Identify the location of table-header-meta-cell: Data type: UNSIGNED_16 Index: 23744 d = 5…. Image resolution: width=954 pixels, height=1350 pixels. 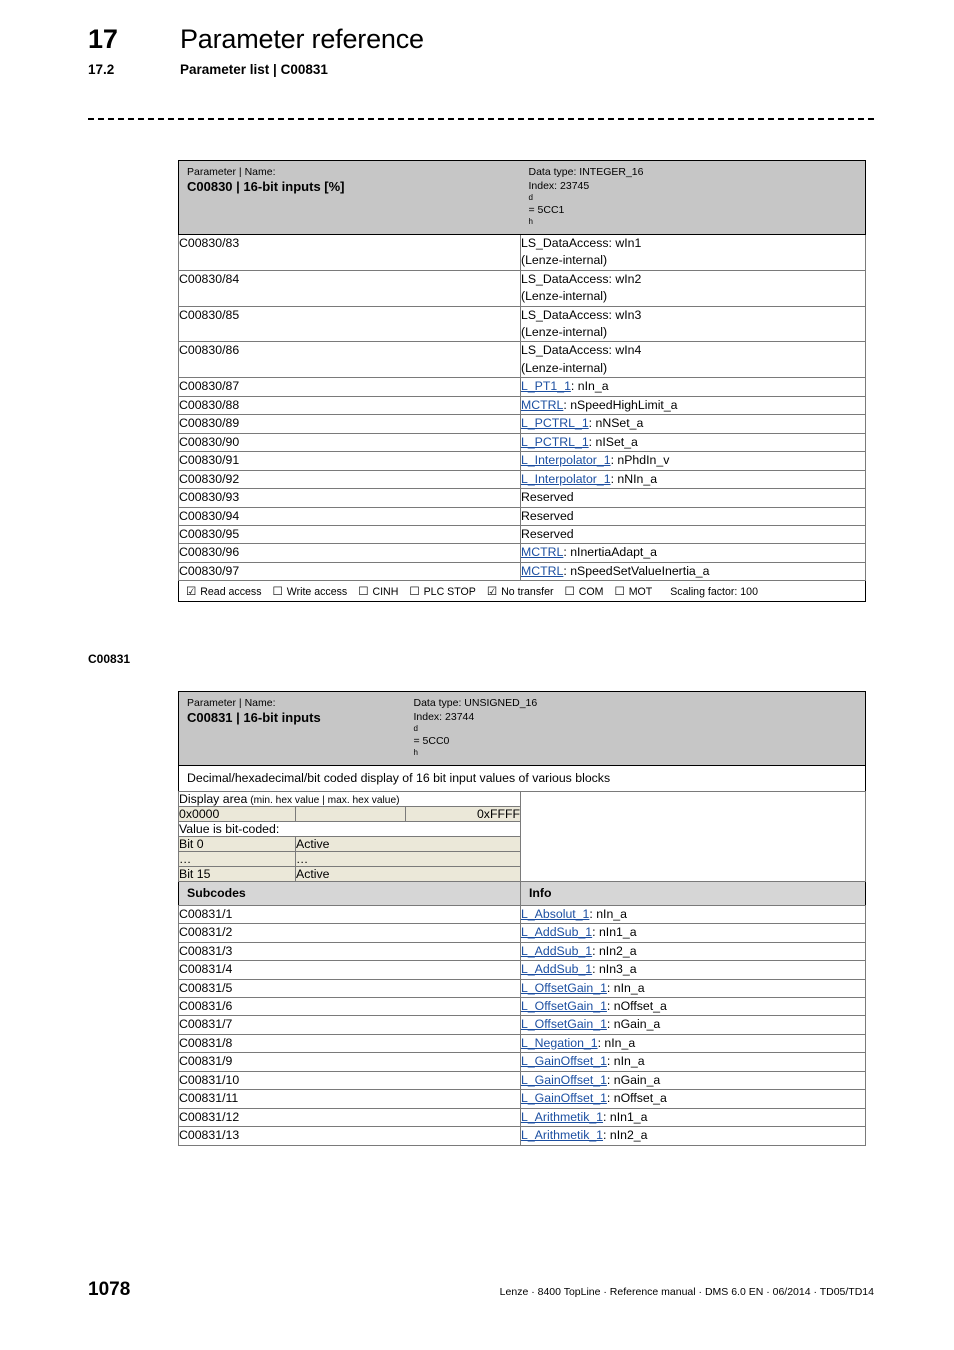
(635, 728).